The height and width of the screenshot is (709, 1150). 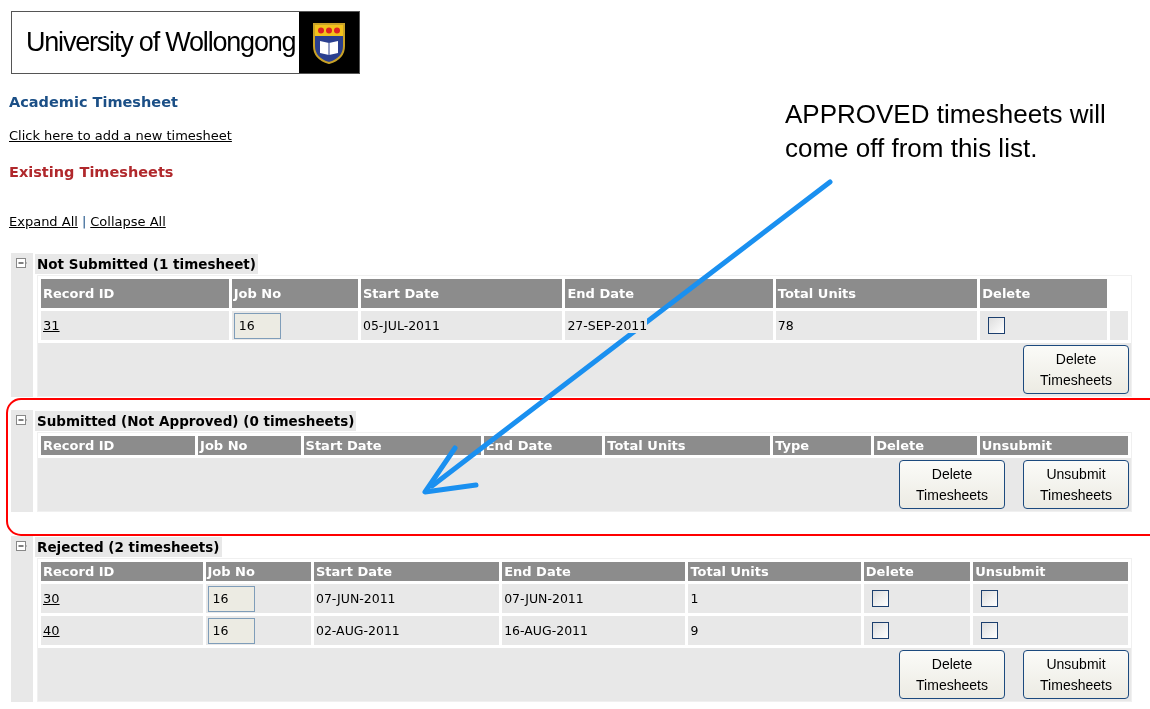 I want to click on shield-icon, so click(x=329, y=42).